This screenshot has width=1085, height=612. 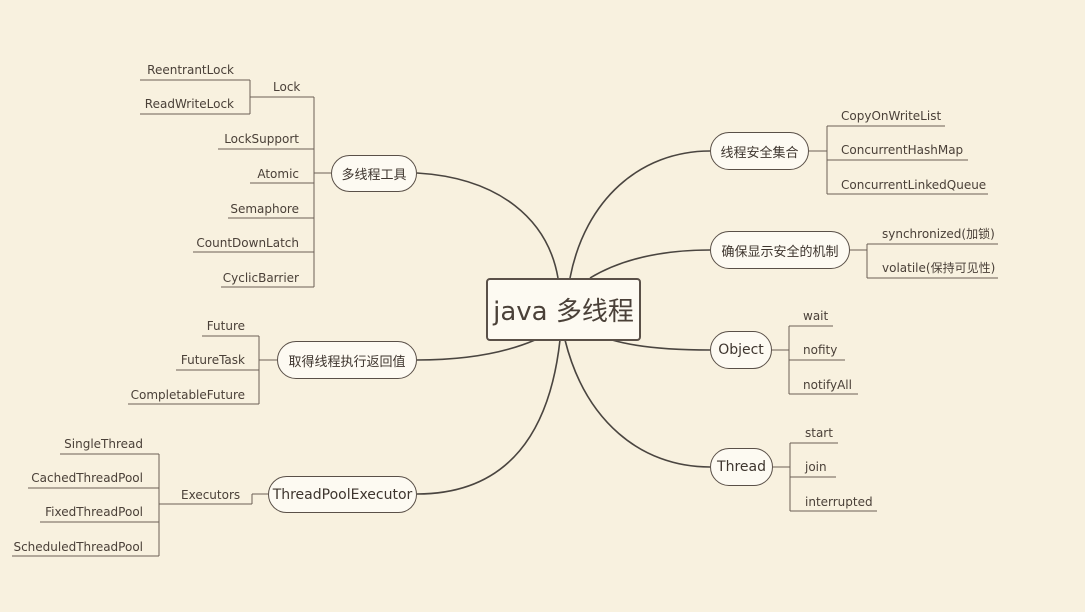 What do you see at coordinates (640, 214) in the screenshot?
I see `connector-root-collections` at bounding box center [640, 214].